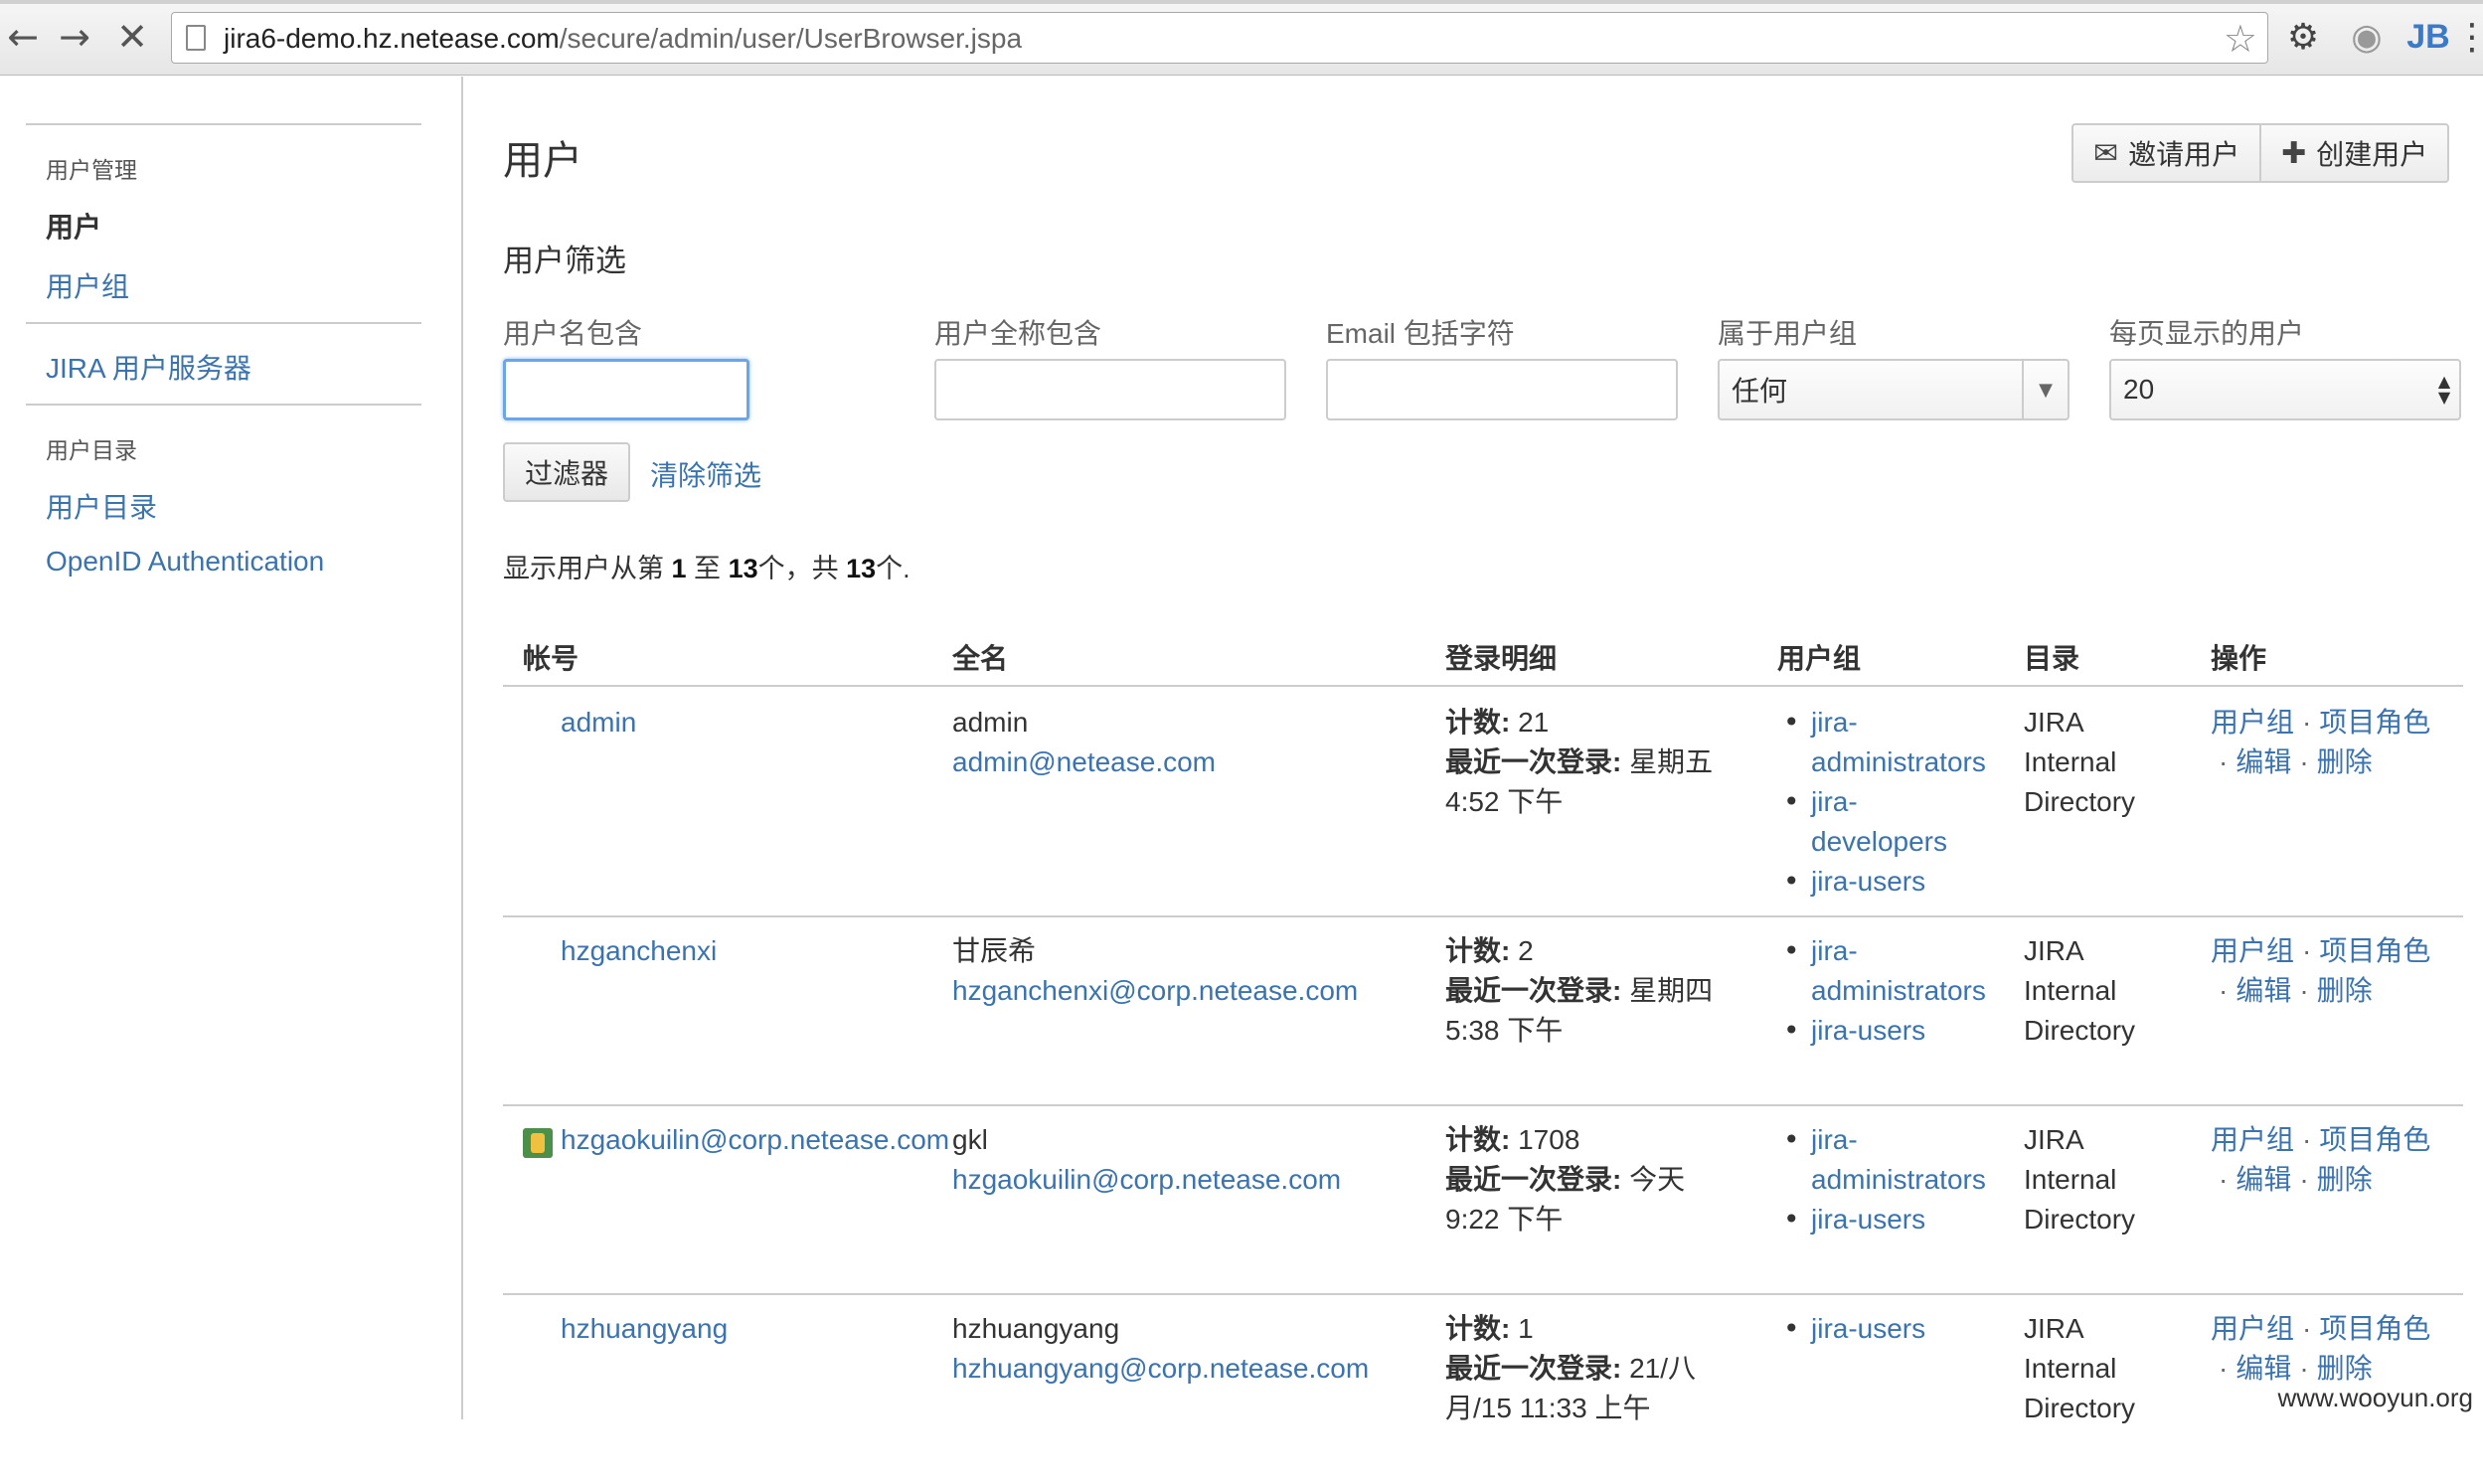 The width and height of the screenshot is (2483, 1484). Describe the element at coordinates (2052, 657) in the screenshot. I see `col-header-directory: 目录` at that location.